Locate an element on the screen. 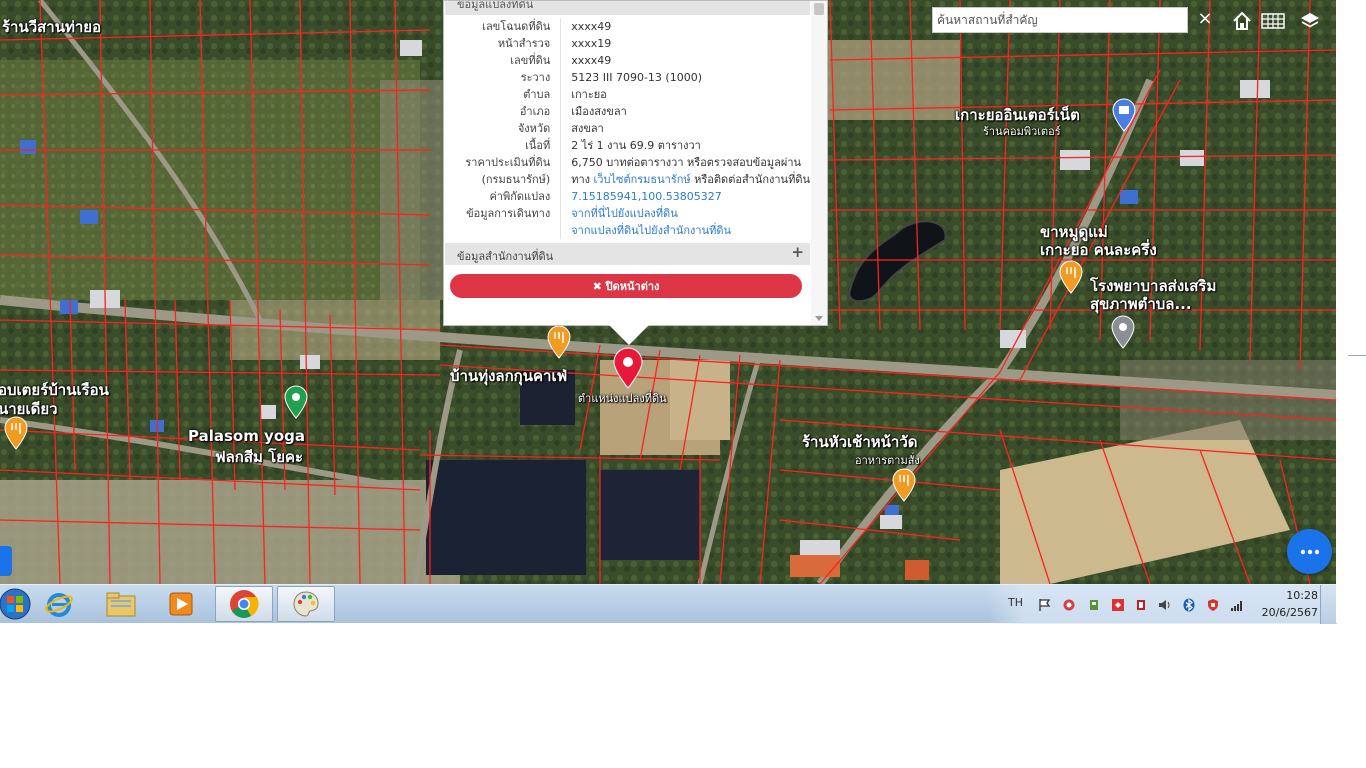 The image size is (1366, 768). info-value: เกาะยอ is located at coordinates (685, 94).